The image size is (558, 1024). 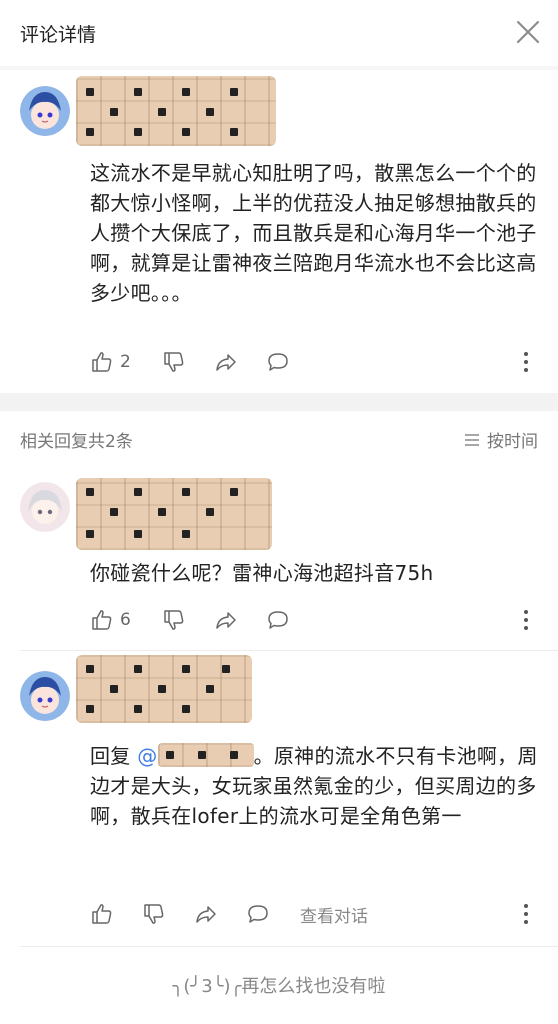 I want to click on section-divider, so click(x=279, y=402).